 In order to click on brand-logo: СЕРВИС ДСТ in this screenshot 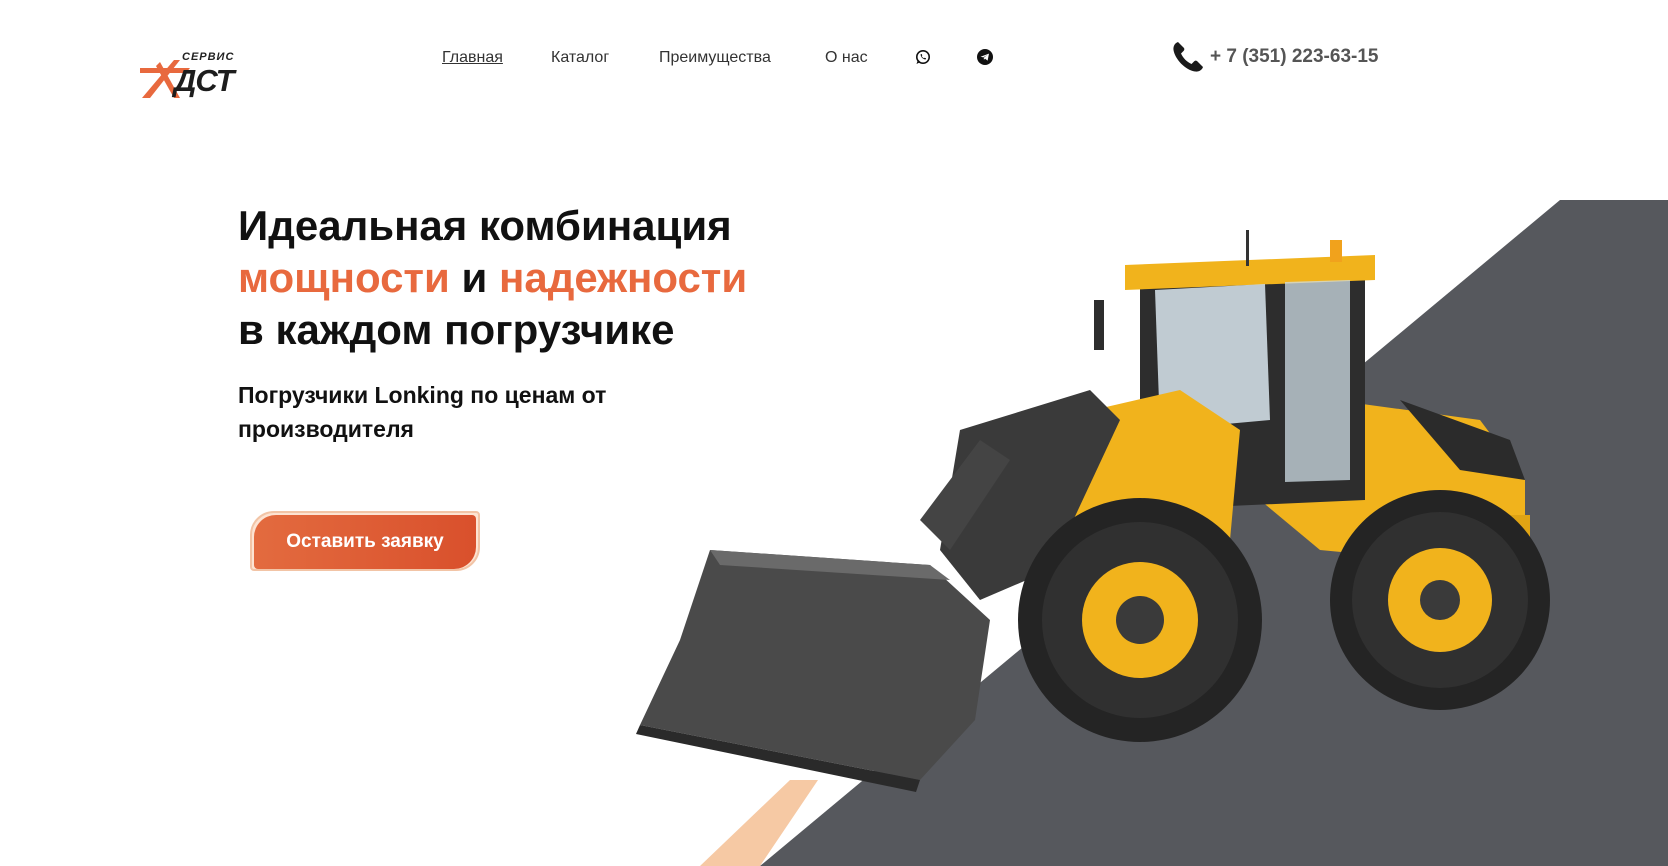, I will do `click(201, 74)`.